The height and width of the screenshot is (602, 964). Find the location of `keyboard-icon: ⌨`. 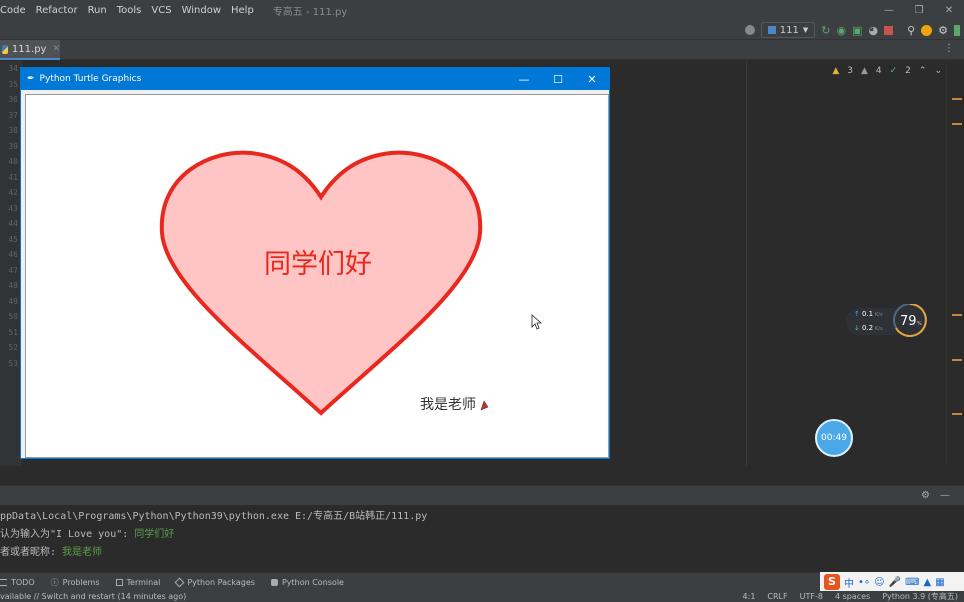

keyboard-icon: ⌨ is located at coordinates (912, 582).